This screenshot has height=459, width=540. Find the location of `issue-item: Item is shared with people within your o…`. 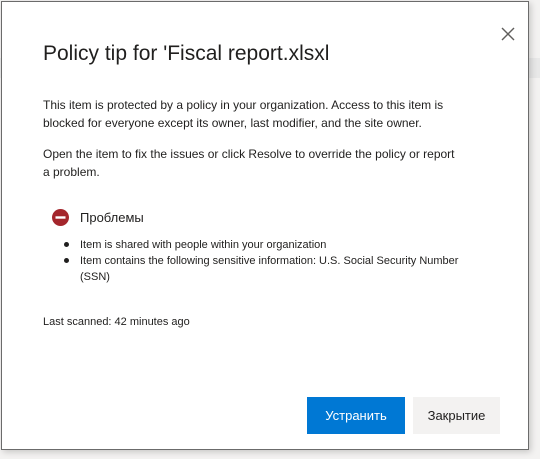

issue-item: Item is shared with people within your o… is located at coordinates (262, 245).